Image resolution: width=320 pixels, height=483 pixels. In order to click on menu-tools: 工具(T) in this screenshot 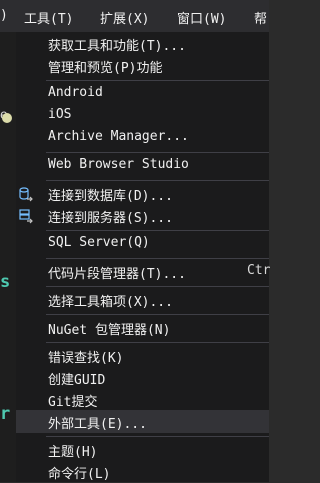, I will do `click(48, 17)`.